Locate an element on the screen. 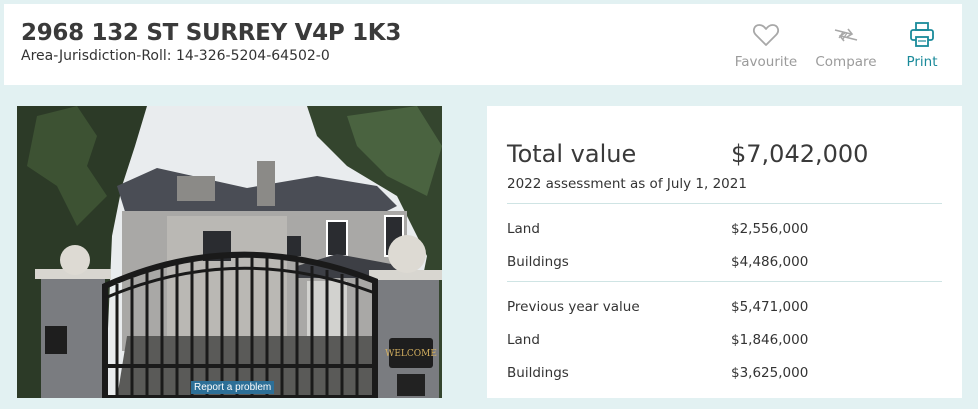  compare-label: Compare is located at coordinates (846, 62).